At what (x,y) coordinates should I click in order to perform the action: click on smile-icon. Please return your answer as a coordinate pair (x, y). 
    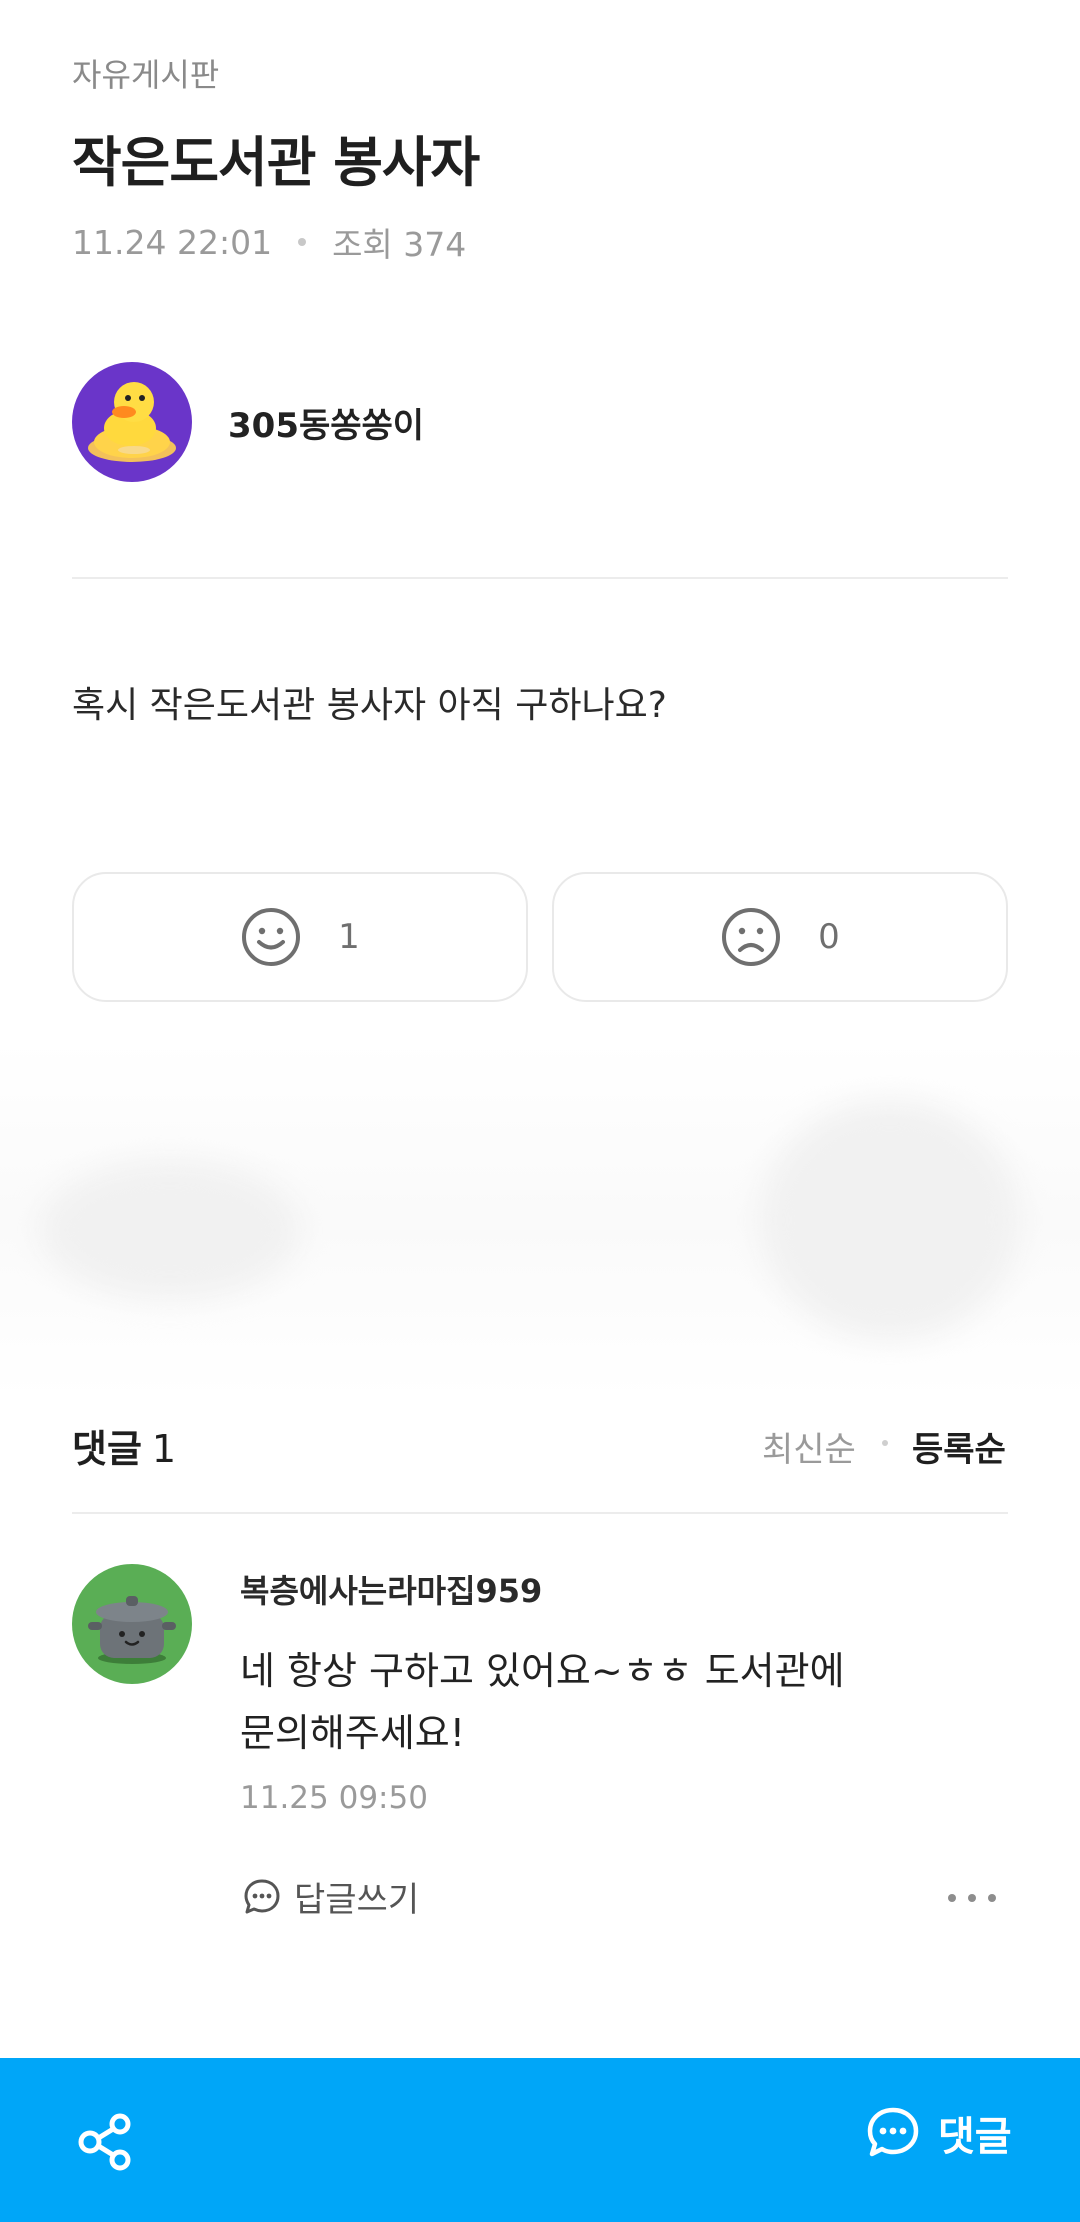
    Looking at the image, I should click on (271, 937).